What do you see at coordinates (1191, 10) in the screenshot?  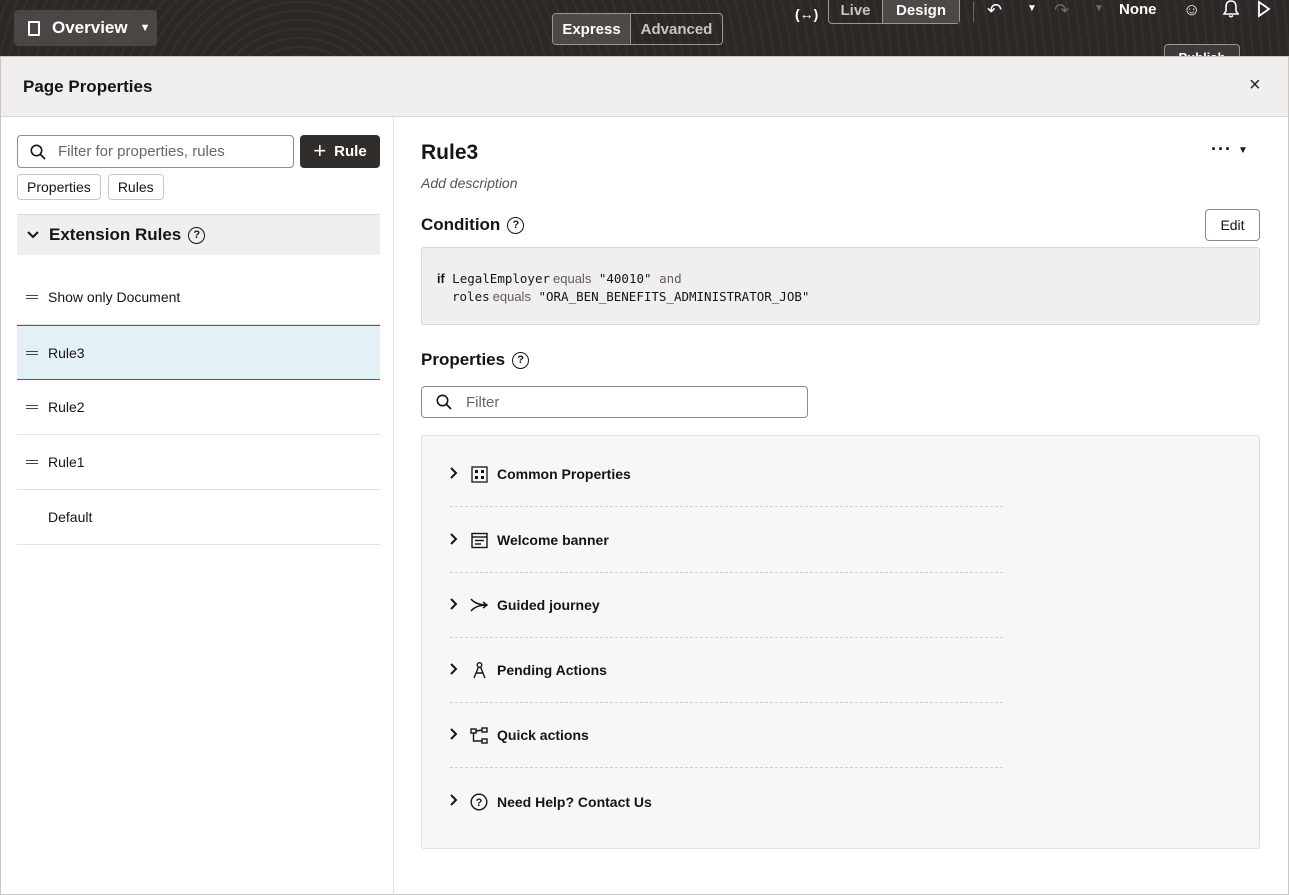 I see `smiley-icon: ☺` at bounding box center [1191, 10].